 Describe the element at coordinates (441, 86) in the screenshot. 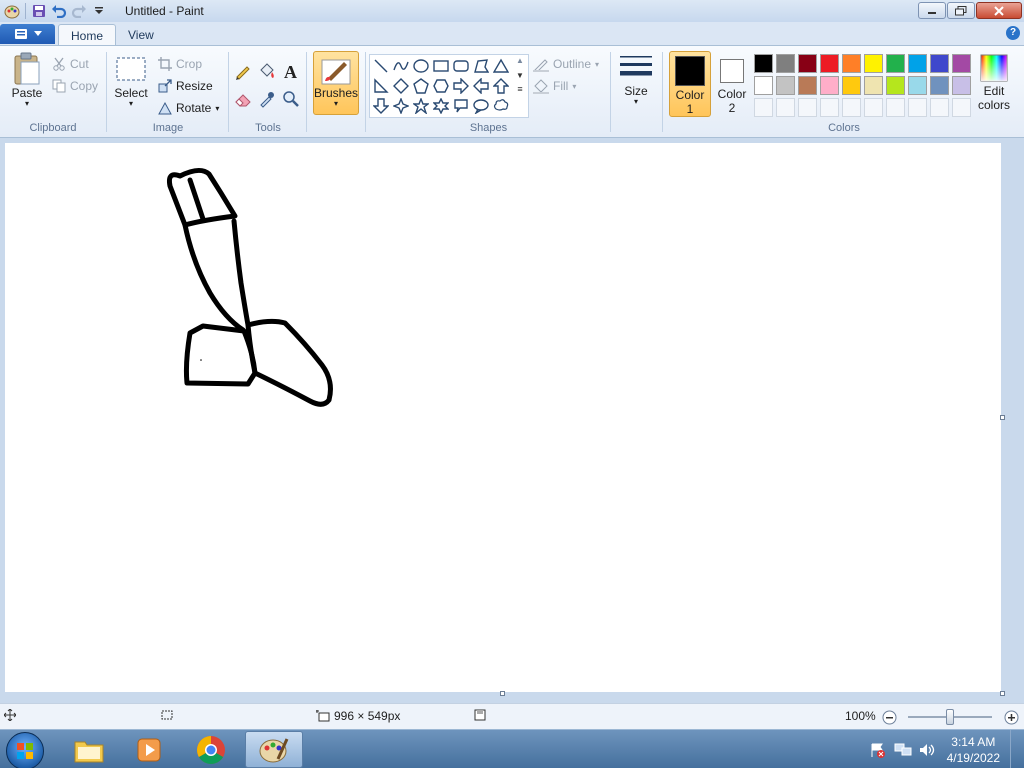

I see `hexagon-shape-icon` at that location.